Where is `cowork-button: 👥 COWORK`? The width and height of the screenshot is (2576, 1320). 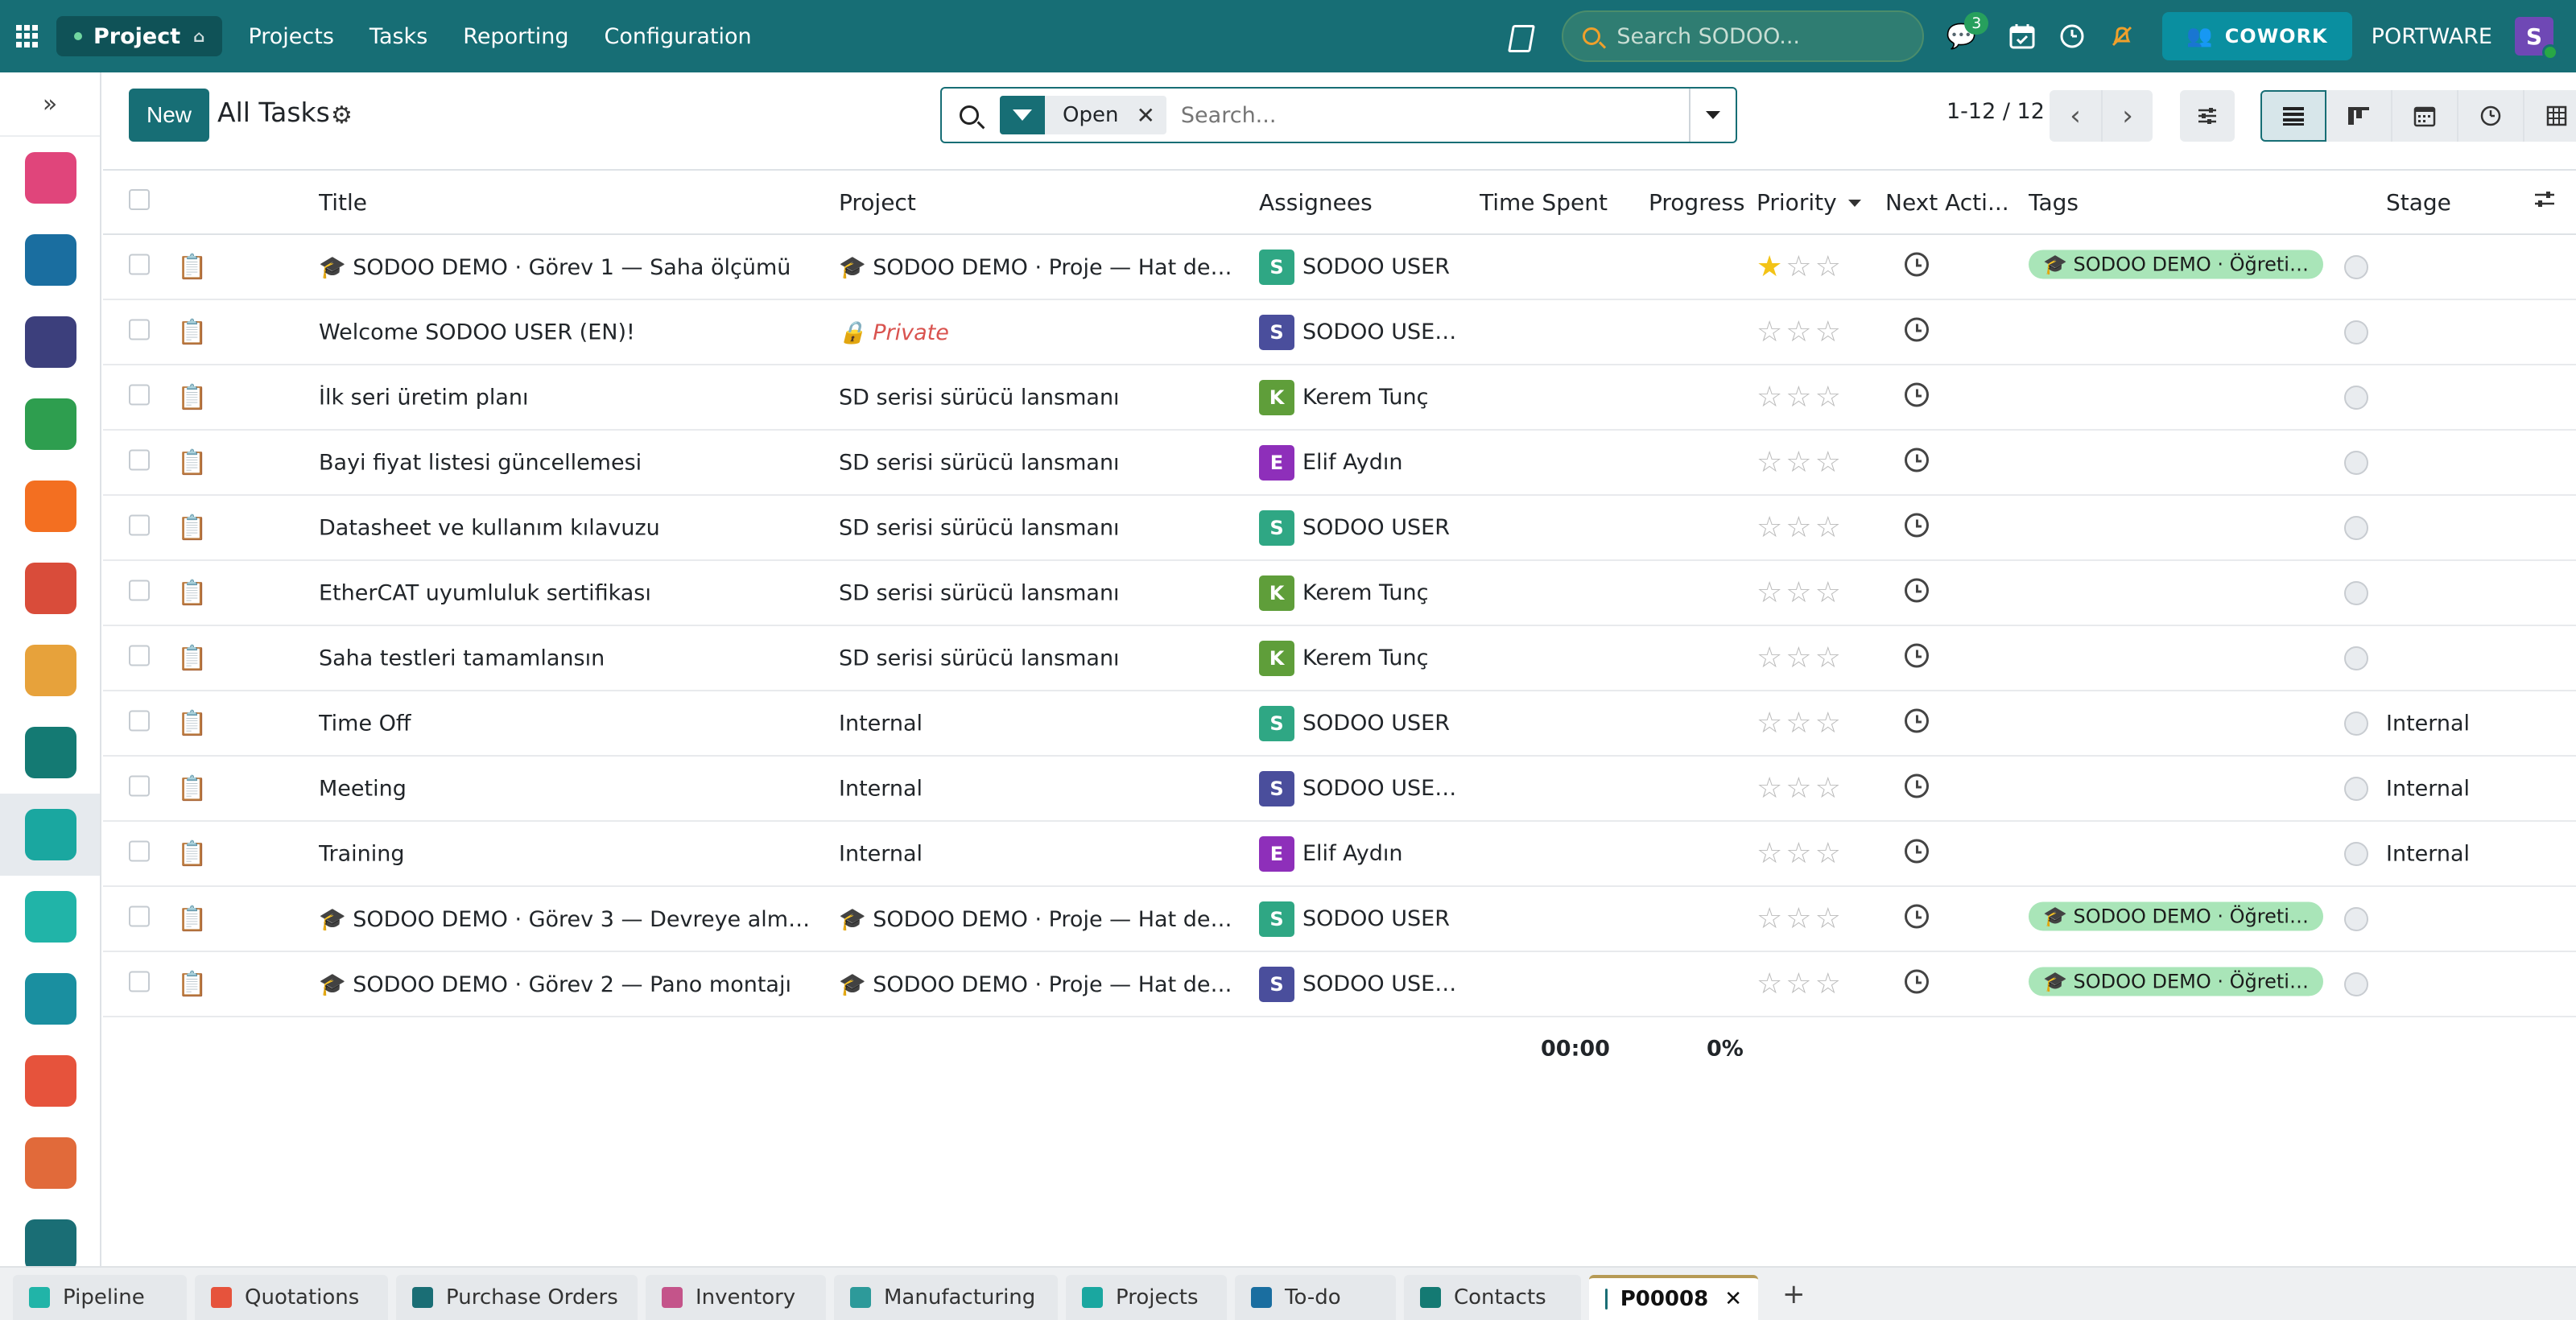
cowork-button: 👥 COWORK is located at coordinates (2257, 36).